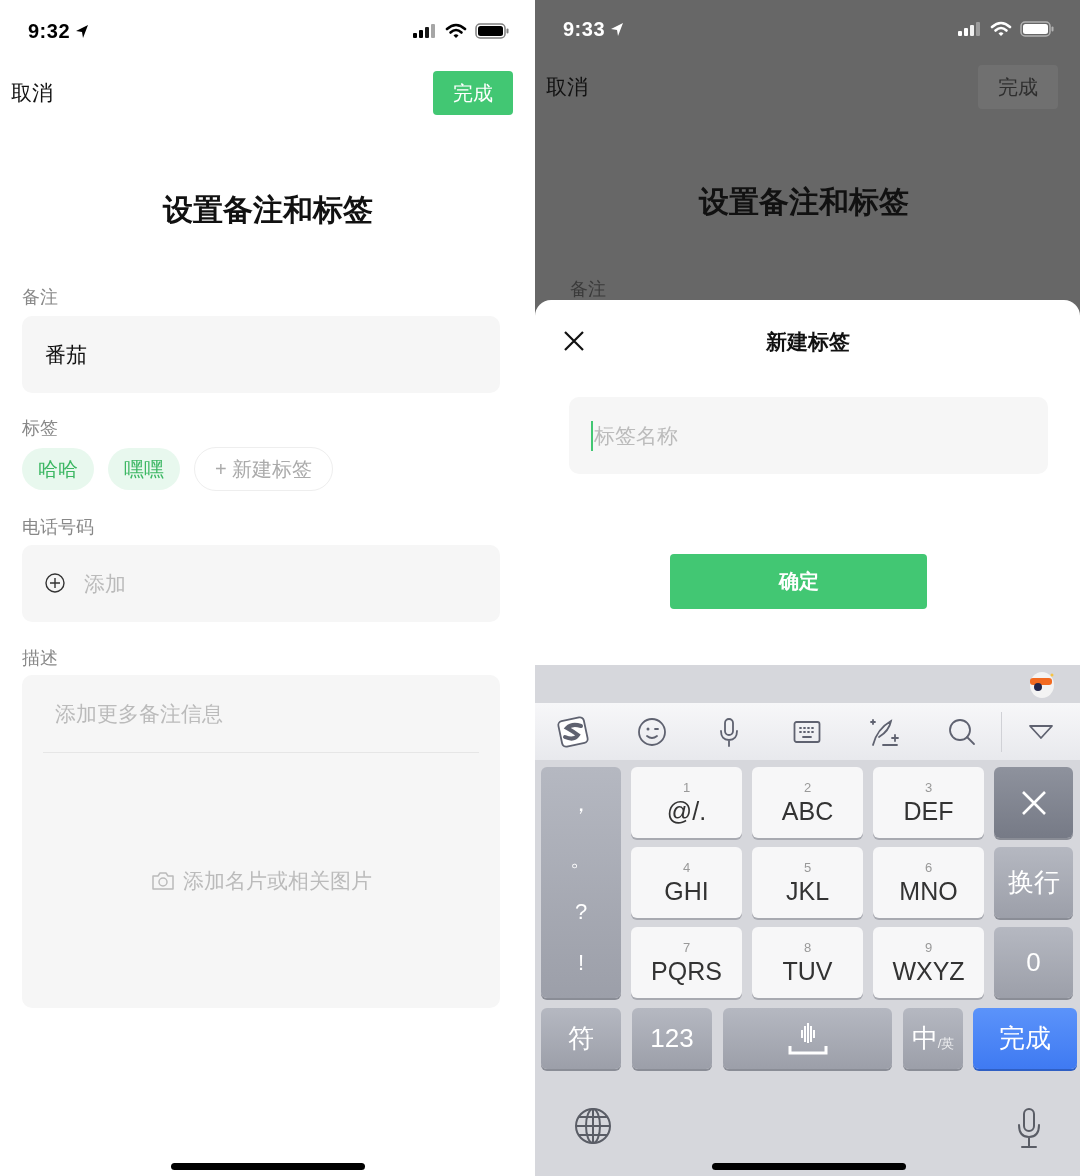  Describe the element at coordinates (1033, 882) in the screenshot. I see `key: 换行` at that location.